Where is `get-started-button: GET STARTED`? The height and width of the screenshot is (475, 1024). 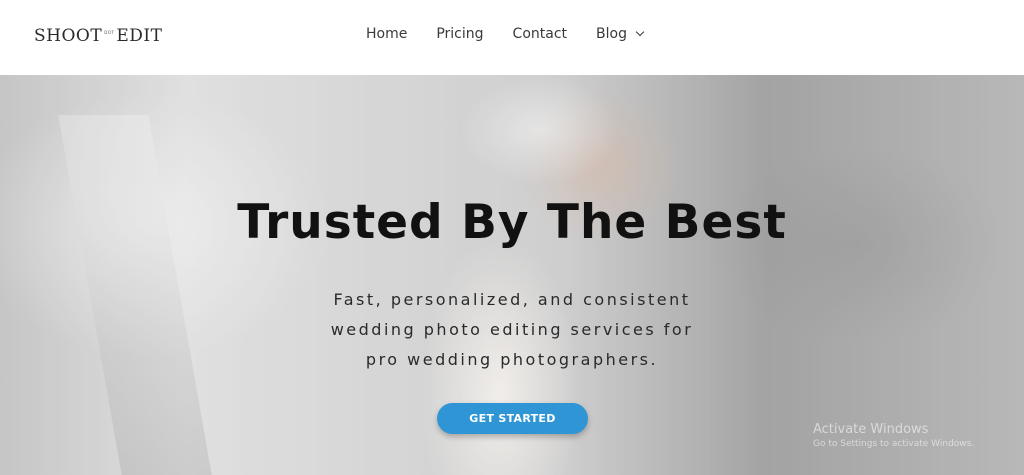 get-started-button: GET STARTED is located at coordinates (512, 418).